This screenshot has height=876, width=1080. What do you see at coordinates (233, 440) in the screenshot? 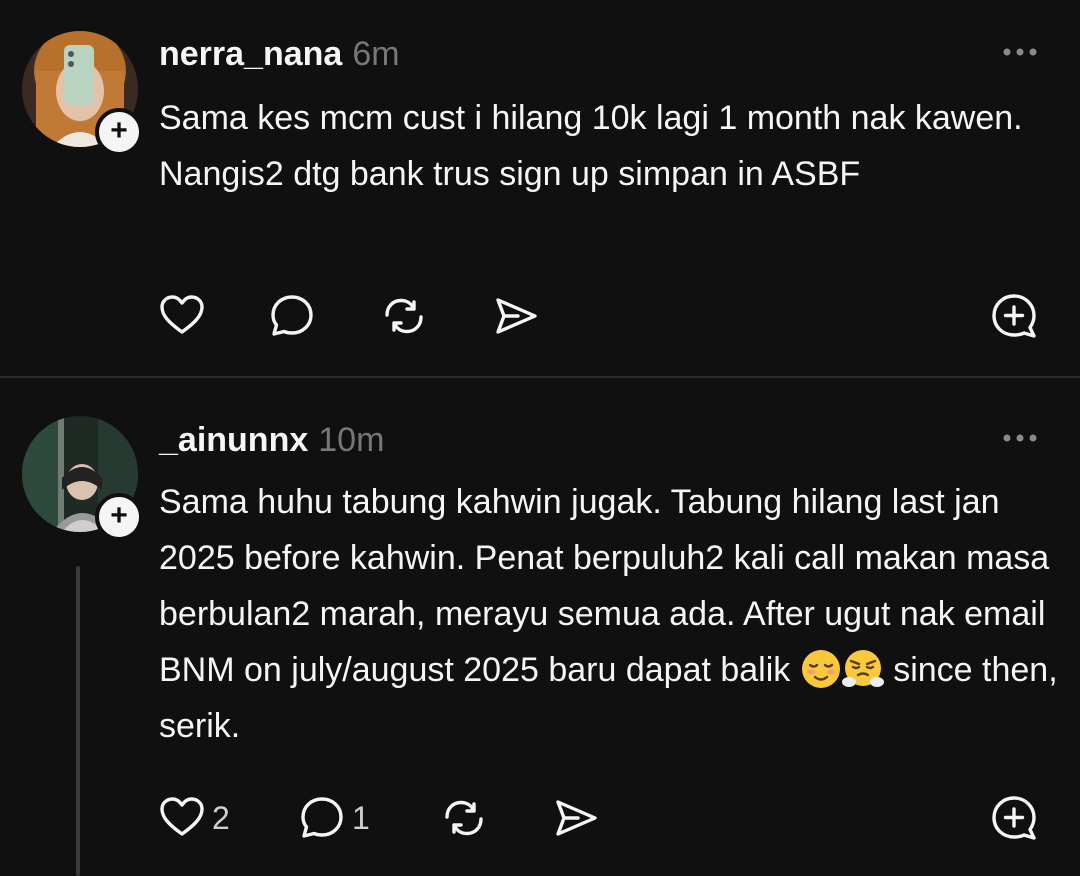
I see `username: _ainunnx` at bounding box center [233, 440].